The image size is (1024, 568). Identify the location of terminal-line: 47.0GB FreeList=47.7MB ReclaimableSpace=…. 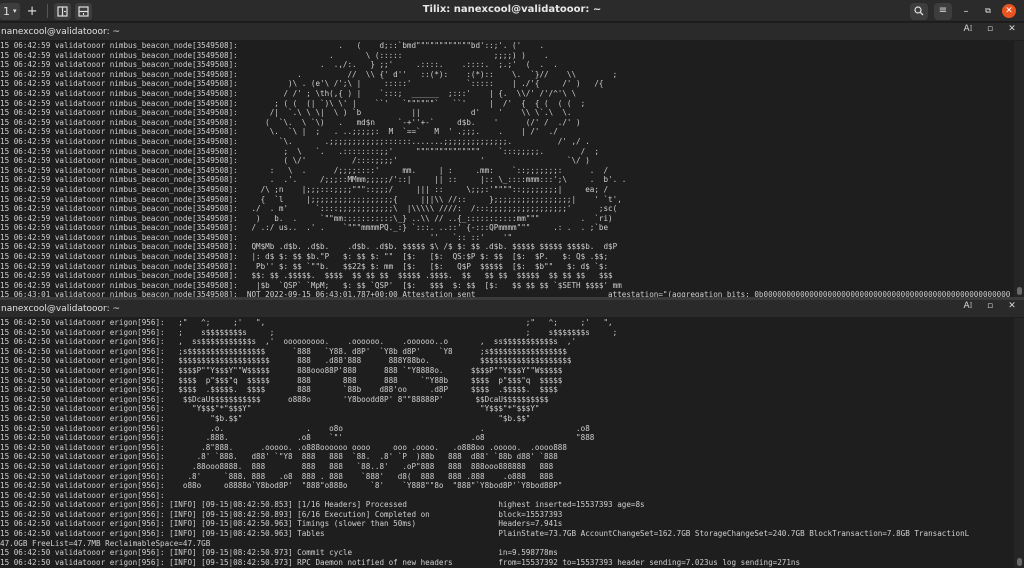
(105, 543).